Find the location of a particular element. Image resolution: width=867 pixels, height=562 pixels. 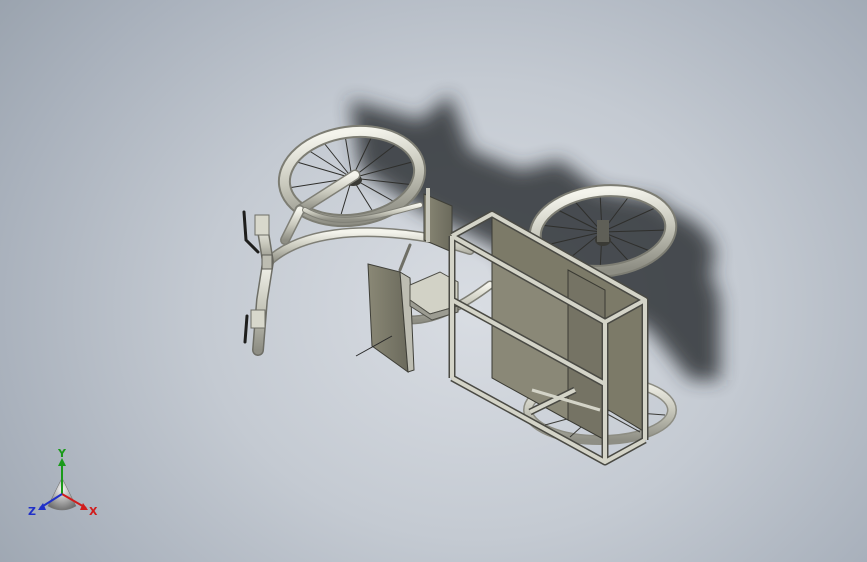

x-axis-label: X is located at coordinates (93, 511).